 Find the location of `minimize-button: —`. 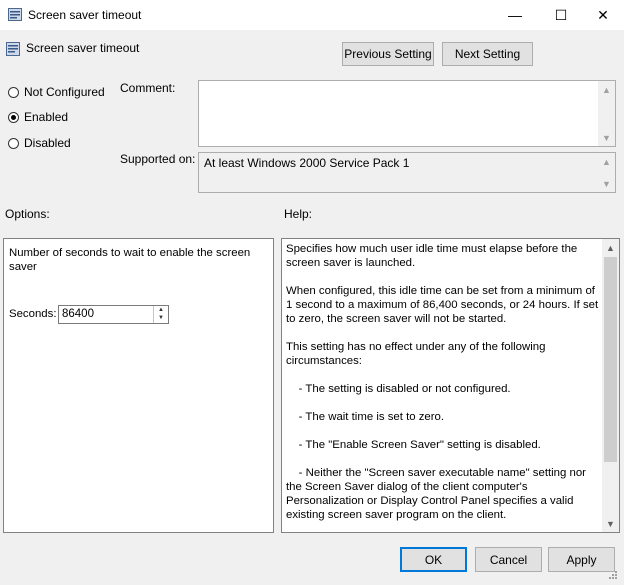

minimize-button: — is located at coordinates (515, 15).